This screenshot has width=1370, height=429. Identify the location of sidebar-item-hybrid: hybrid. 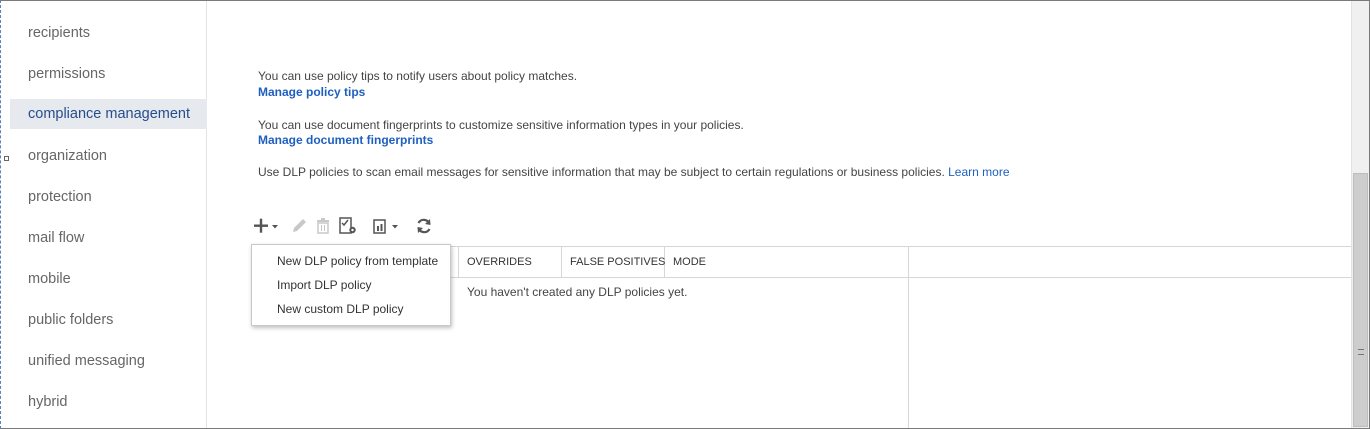
(108, 402).